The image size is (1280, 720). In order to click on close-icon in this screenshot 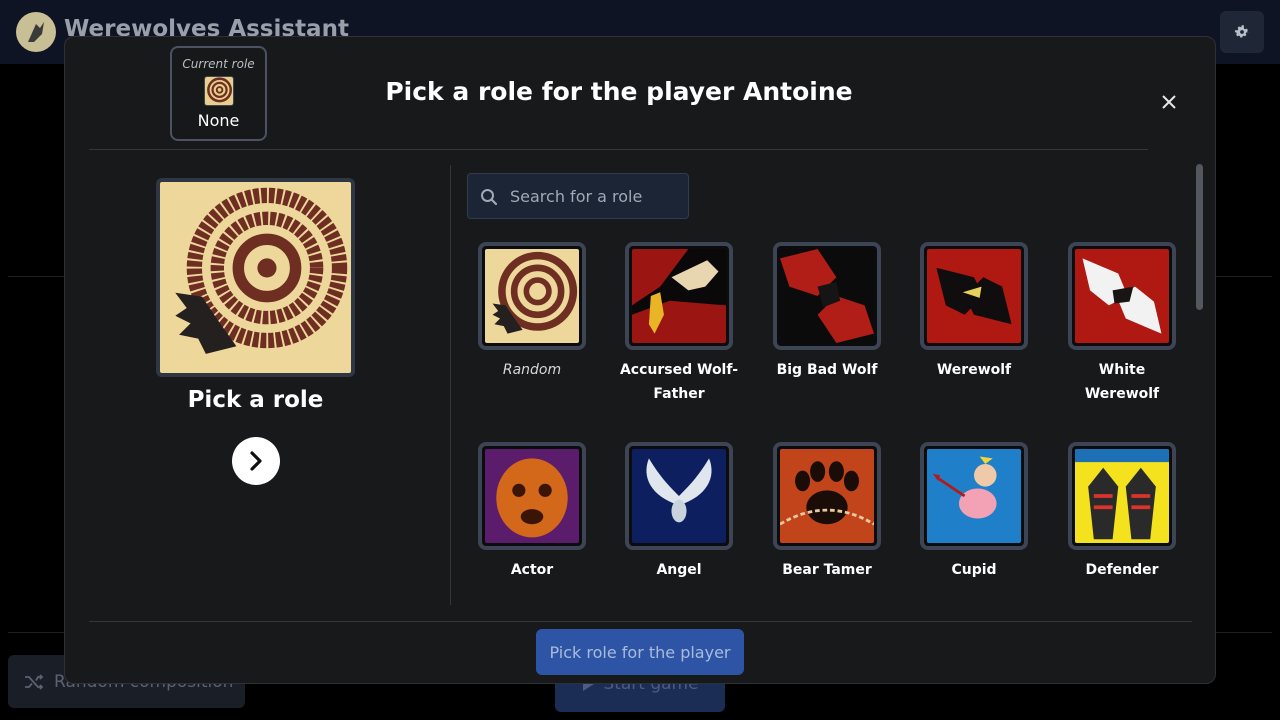, I will do `click(1169, 102)`.